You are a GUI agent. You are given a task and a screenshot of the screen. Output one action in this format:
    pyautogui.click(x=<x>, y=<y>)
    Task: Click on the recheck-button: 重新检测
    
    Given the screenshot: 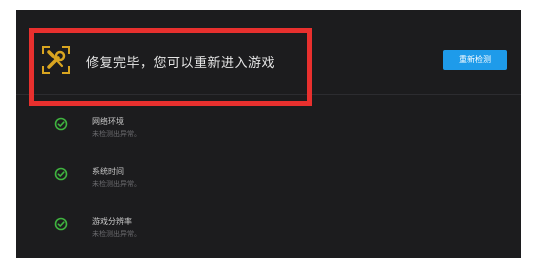 What is the action you would take?
    pyautogui.click(x=475, y=60)
    